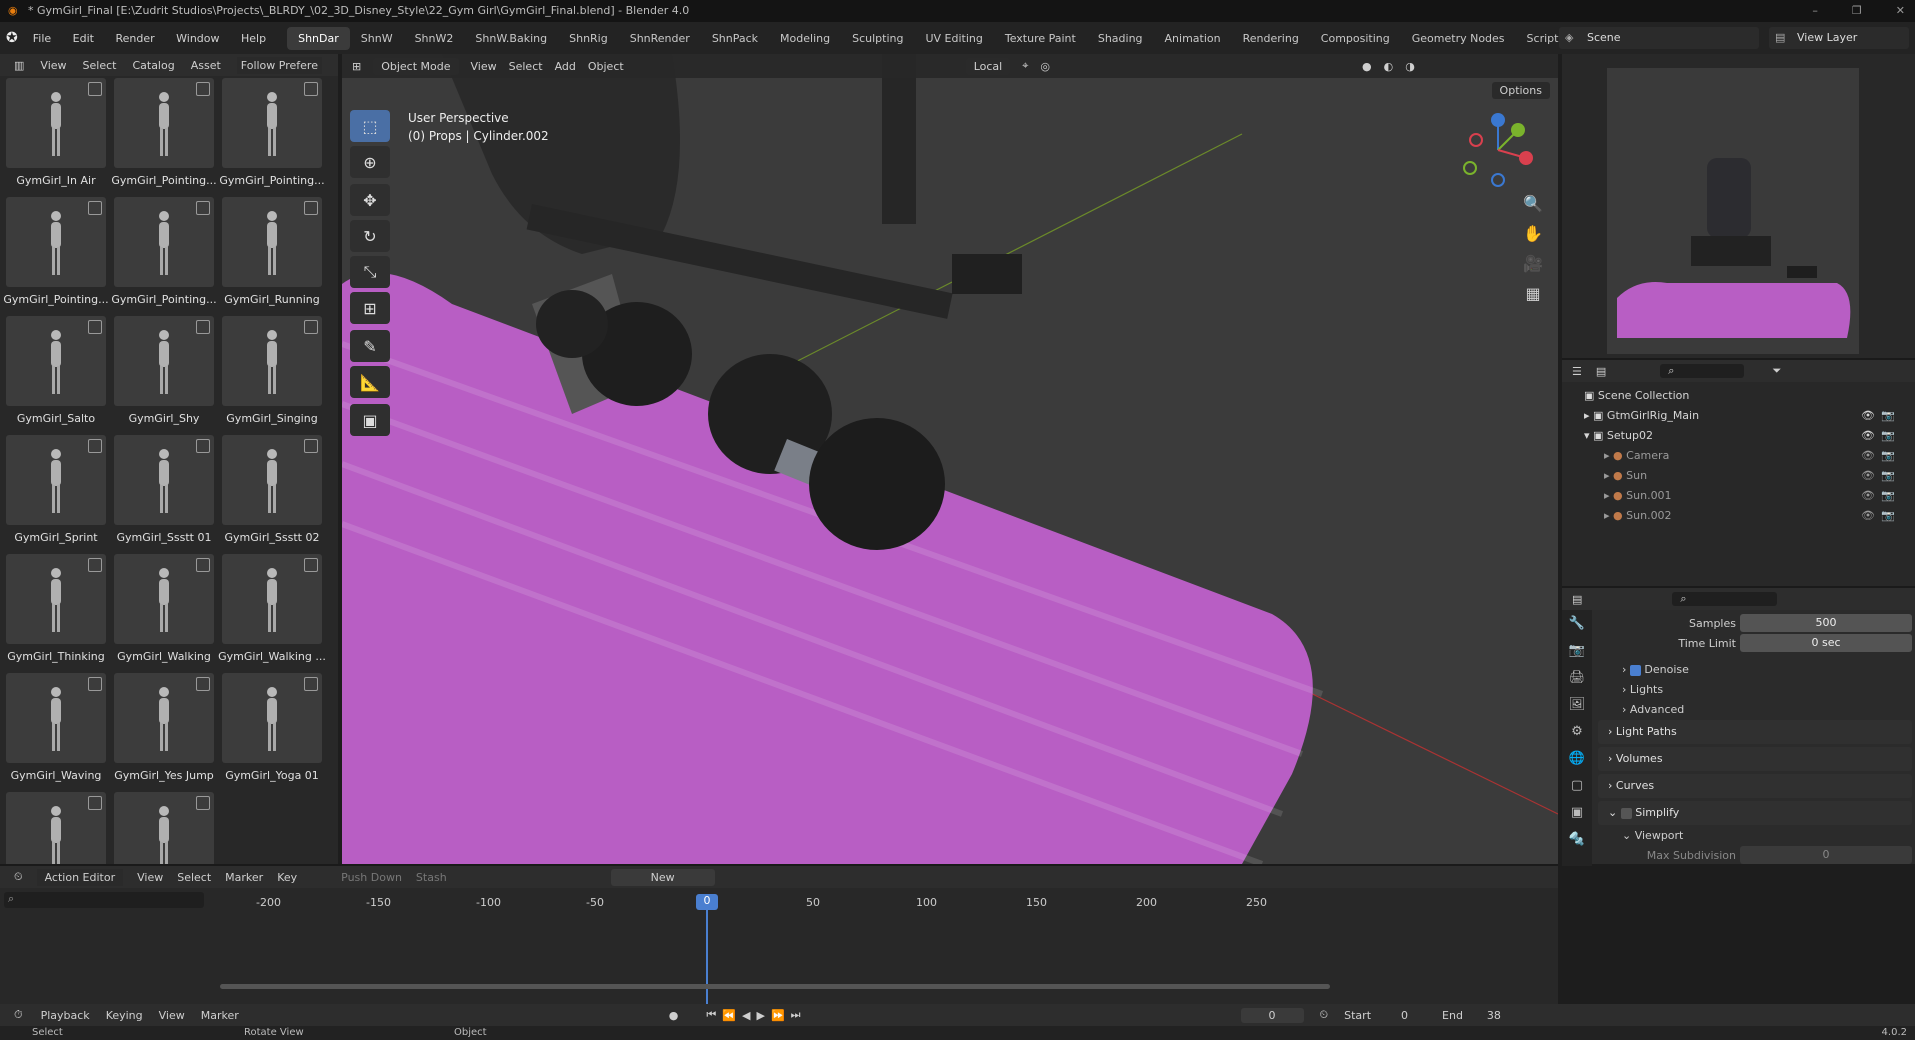 The height and width of the screenshot is (1040, 1915). Describe the element at coordinates (1577, 371) in the screenshot. I see `outliner-editor-icon: ☰` at that location.